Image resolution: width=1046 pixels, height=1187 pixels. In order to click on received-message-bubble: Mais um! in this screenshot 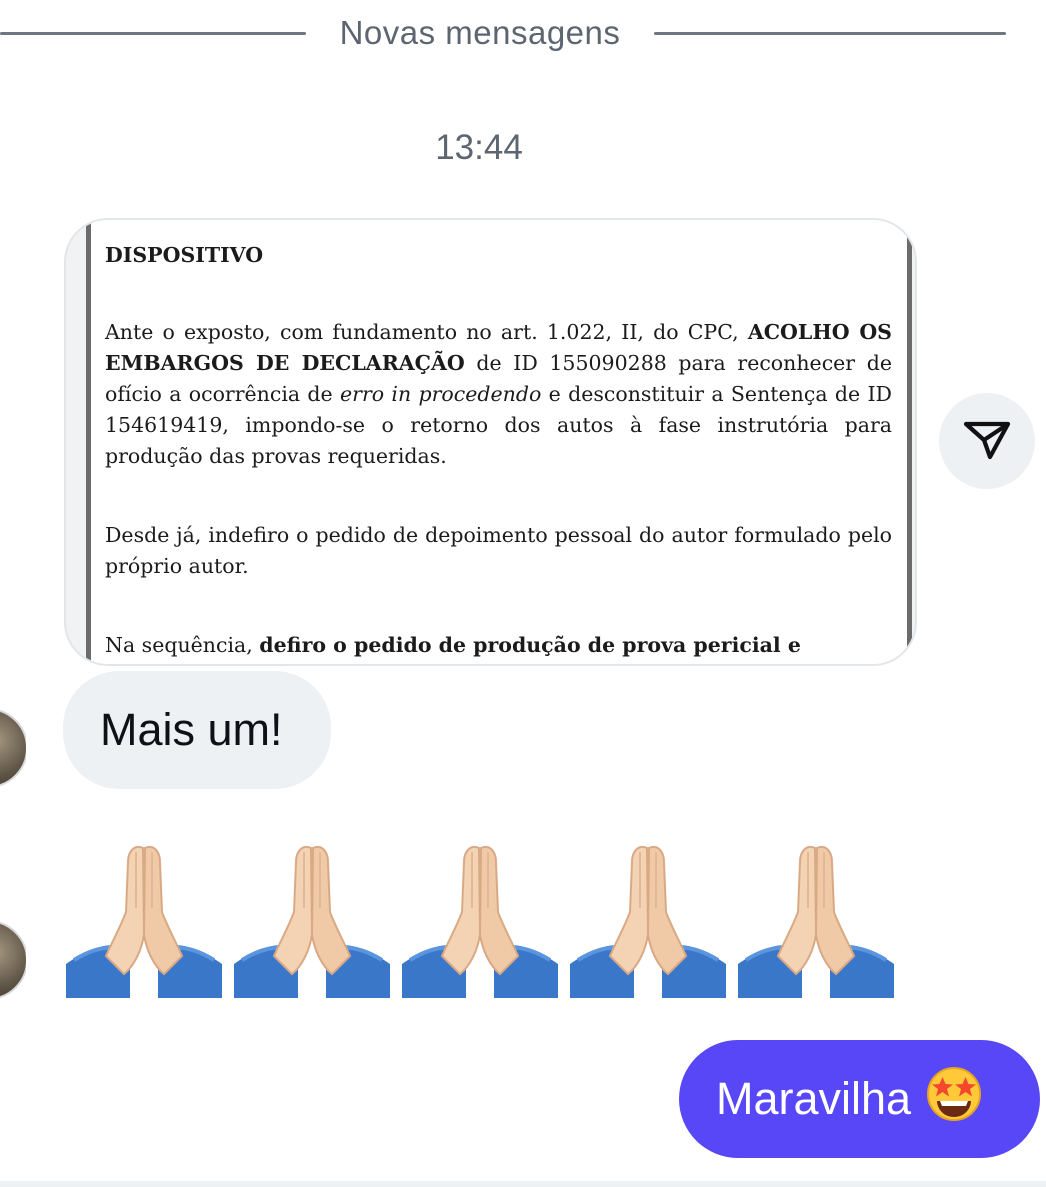, I will do `click(197, 730)`.